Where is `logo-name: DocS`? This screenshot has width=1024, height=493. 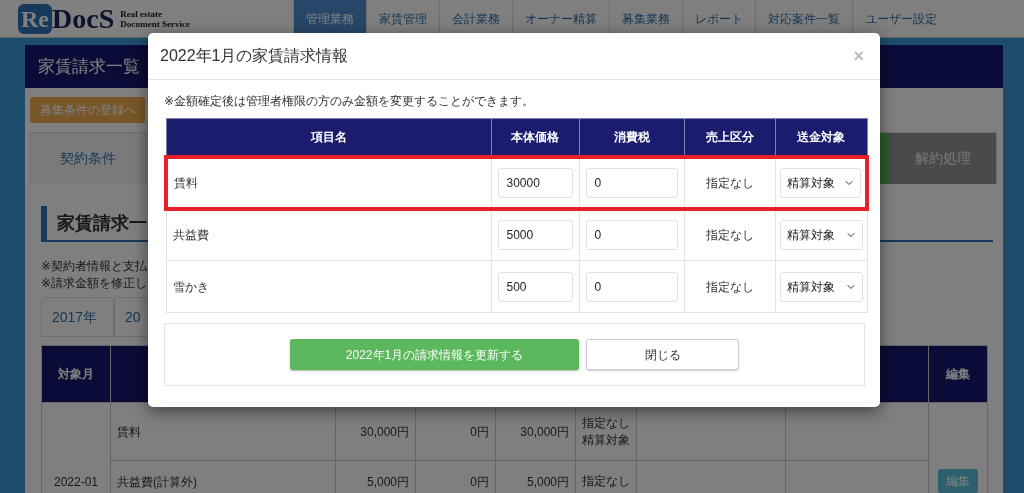
logo-name: DocS is located at coordinates (83, 18).